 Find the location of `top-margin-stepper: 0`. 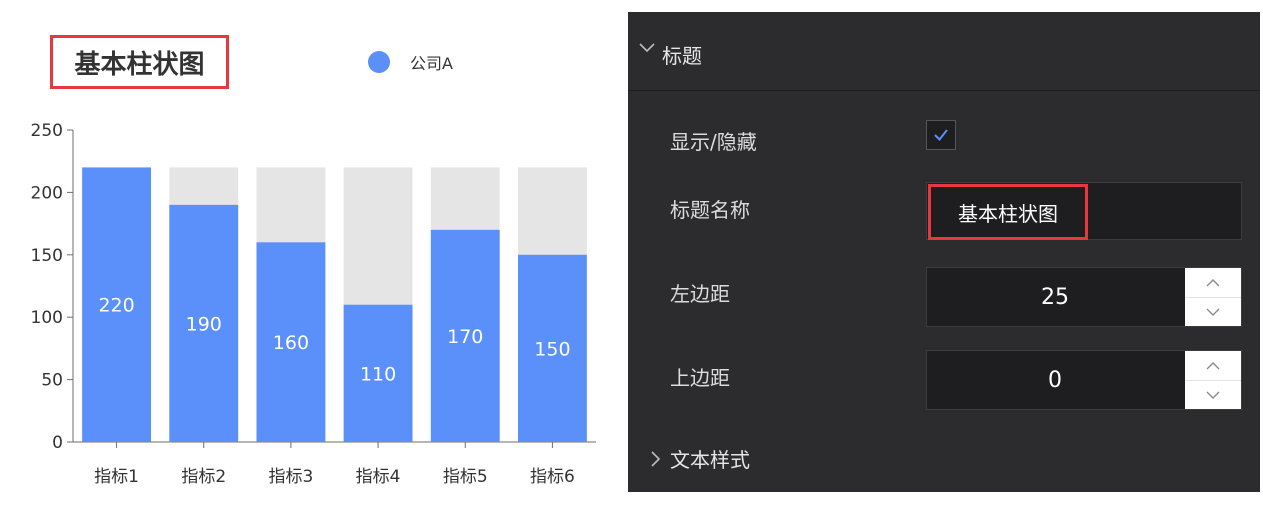

top-margin-stepper: 0 is located at coordinates (1084, 380).